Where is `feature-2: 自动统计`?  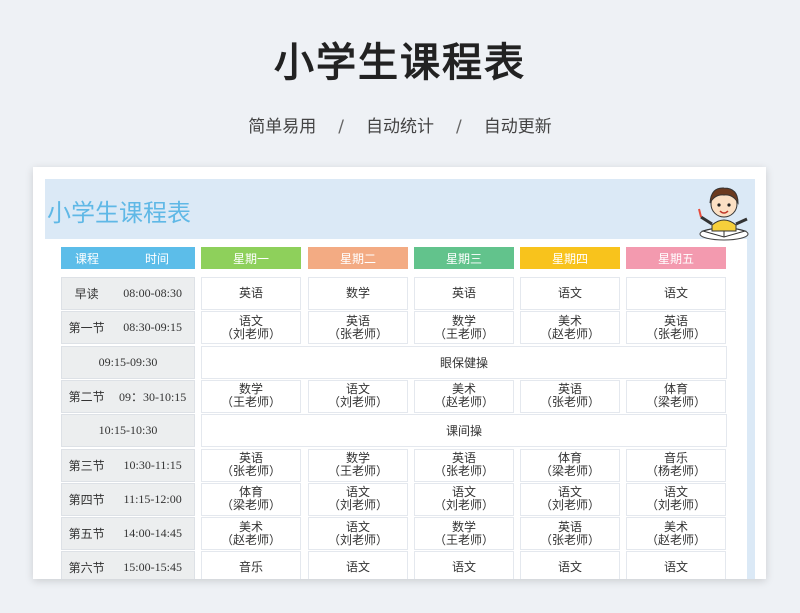 feature-2: 自动统计 is located at coordinates (400, 127).